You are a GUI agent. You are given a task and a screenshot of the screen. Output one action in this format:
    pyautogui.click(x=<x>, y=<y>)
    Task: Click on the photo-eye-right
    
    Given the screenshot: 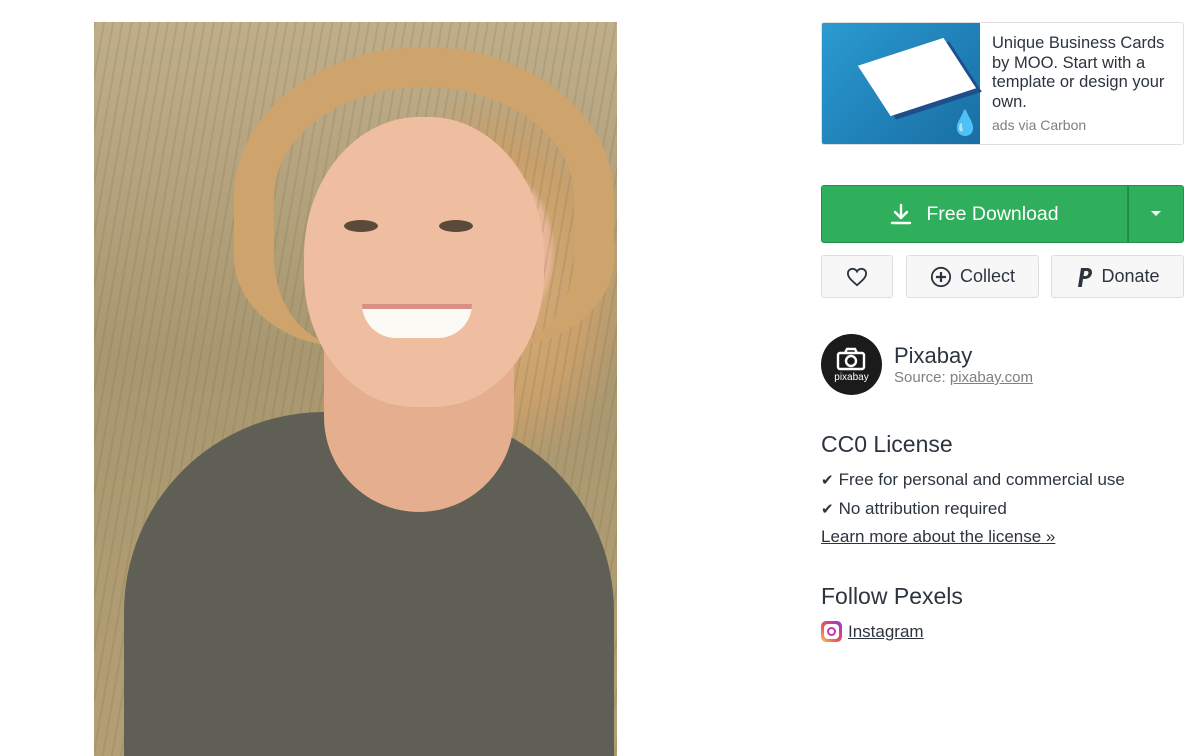 What is the action you would take?
    pyautogui.click(x=456, y=226)
    